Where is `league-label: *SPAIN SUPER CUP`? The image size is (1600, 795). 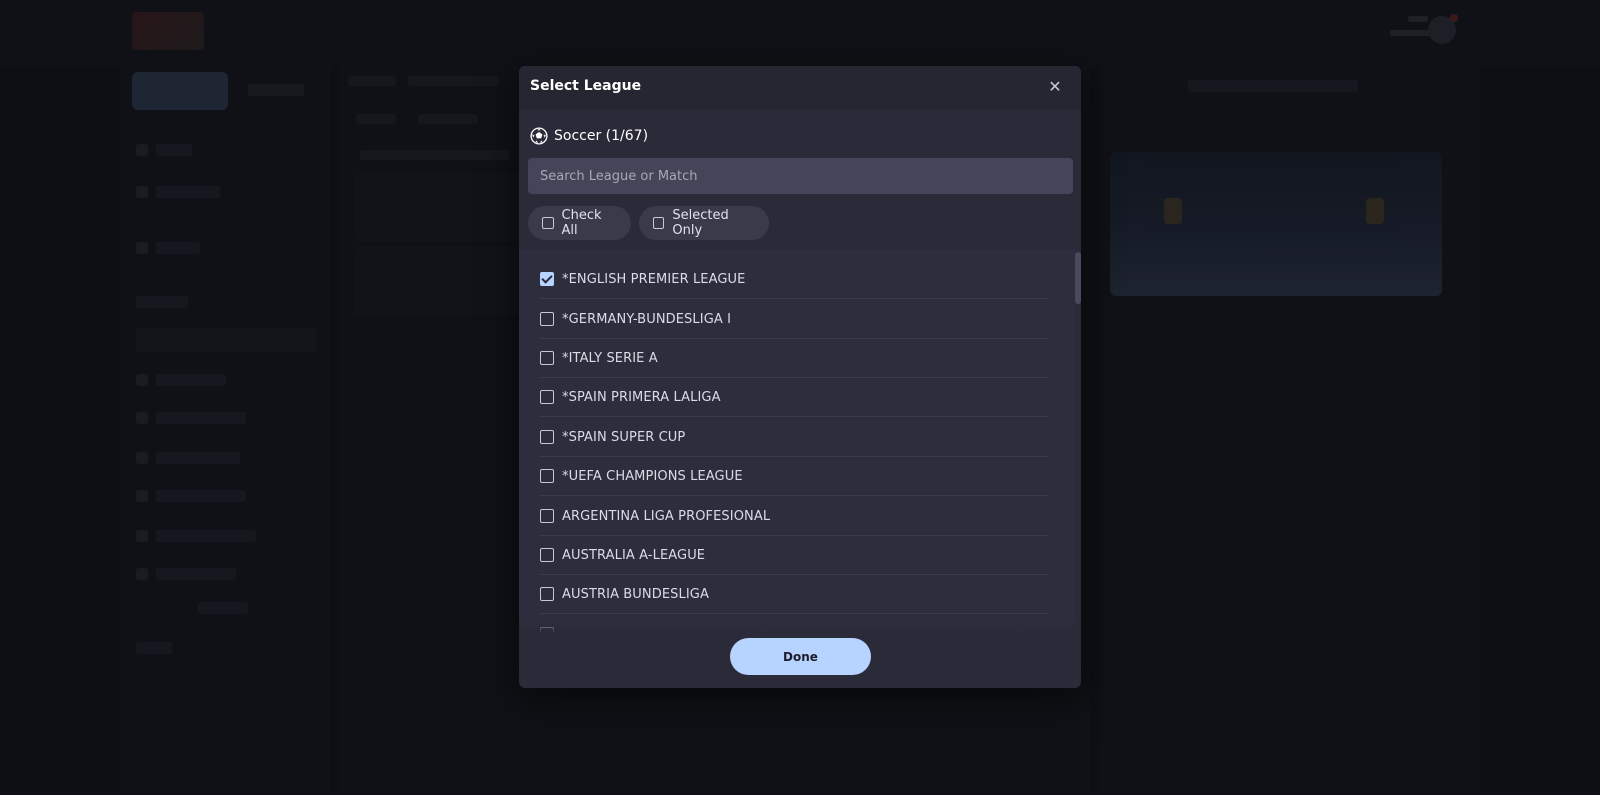
league-label: *SPAIN SUPER CUP is located at coordinates (624, 437).